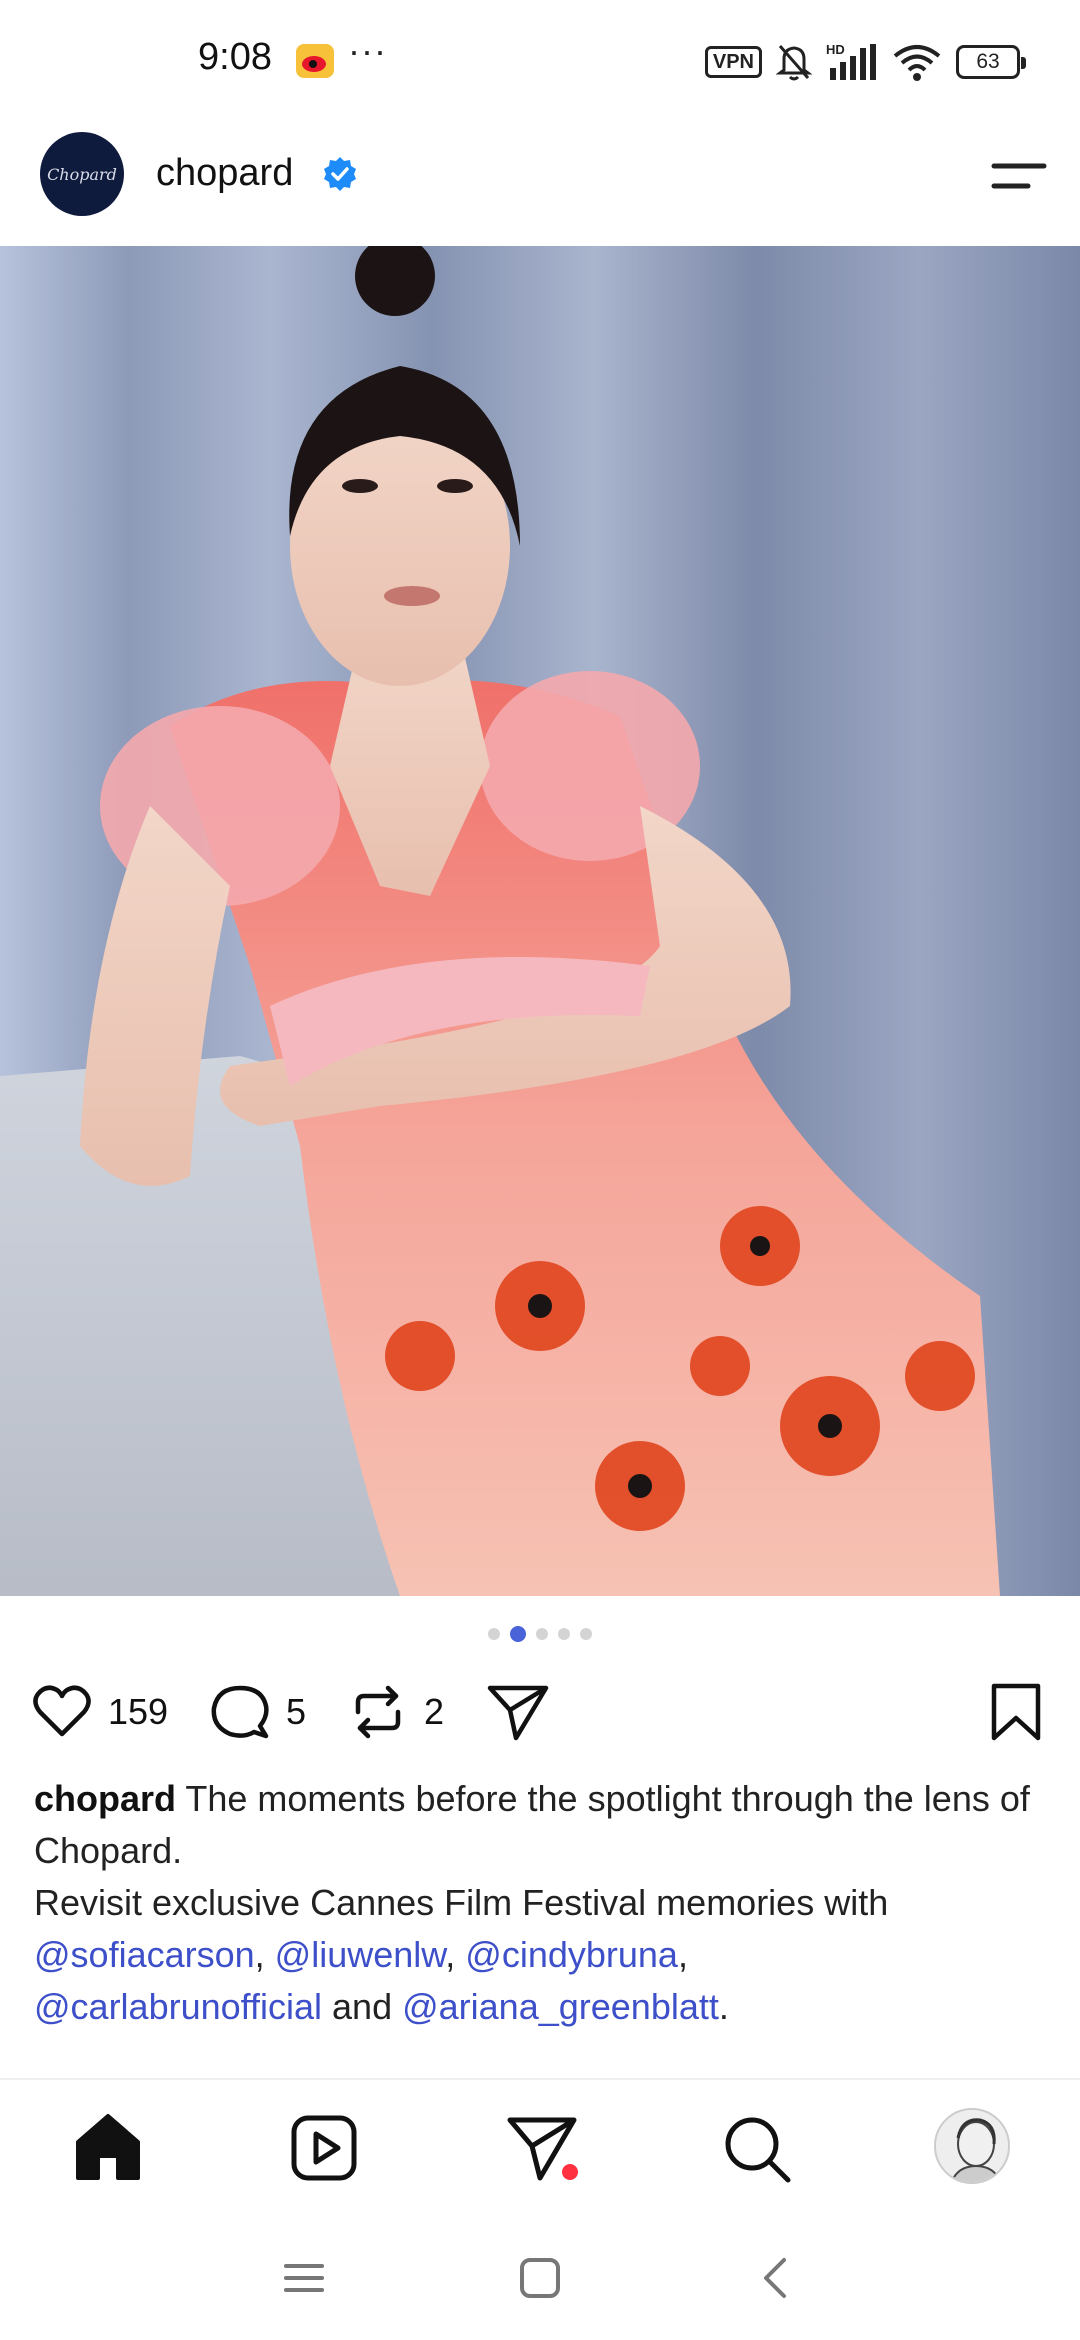 The width and height of the screenshot is (1080, 2340). I want to click on mention-link: @carlabrunofficial, so click(178, 2006).